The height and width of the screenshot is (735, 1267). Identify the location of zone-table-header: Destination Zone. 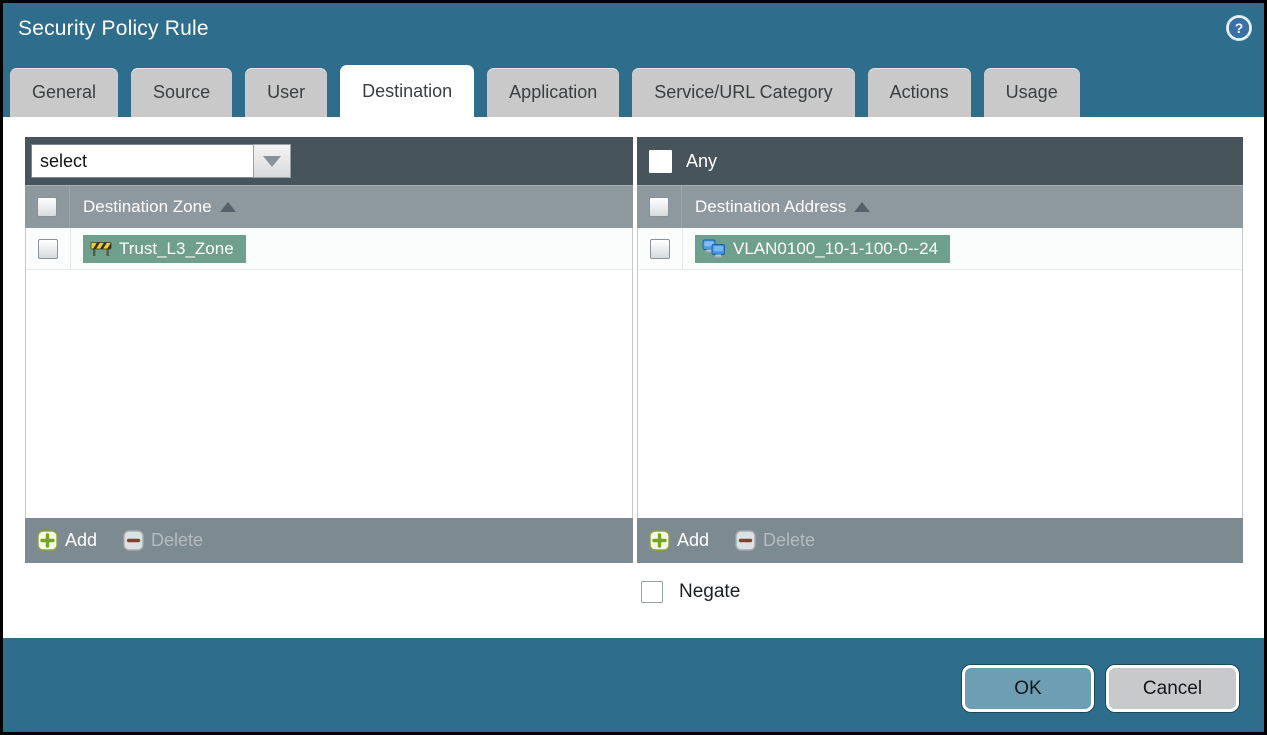
(329, 206).